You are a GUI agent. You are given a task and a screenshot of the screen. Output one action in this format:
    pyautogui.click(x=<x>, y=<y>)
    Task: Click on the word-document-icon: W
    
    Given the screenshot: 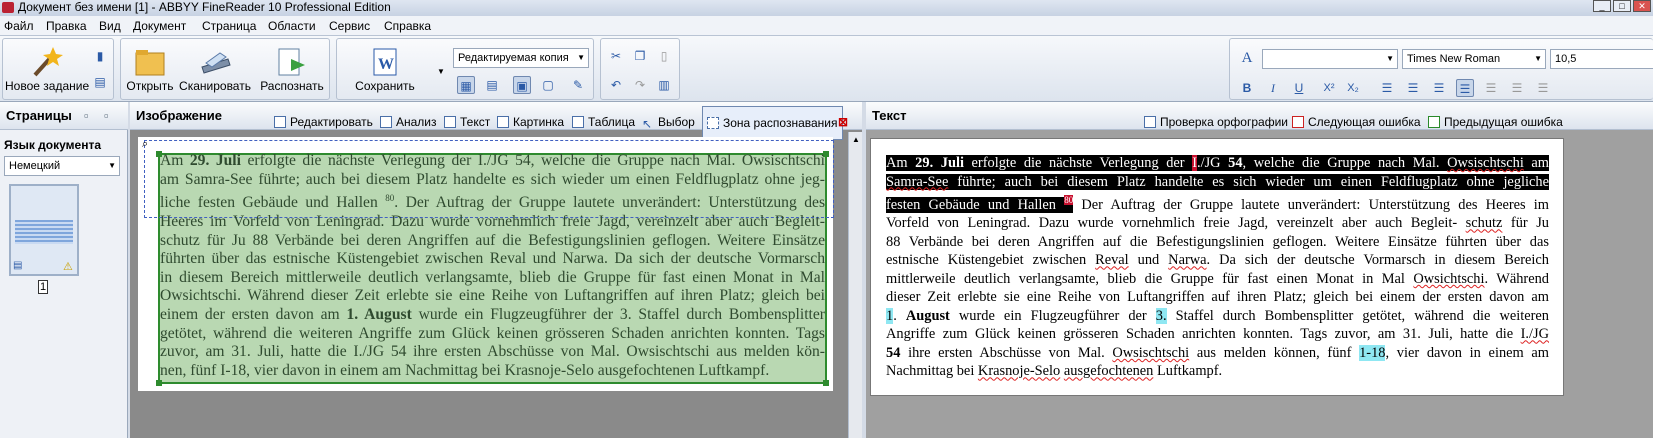 What is the action you would take?
    pyautogui.click(x=385, y=62)
    